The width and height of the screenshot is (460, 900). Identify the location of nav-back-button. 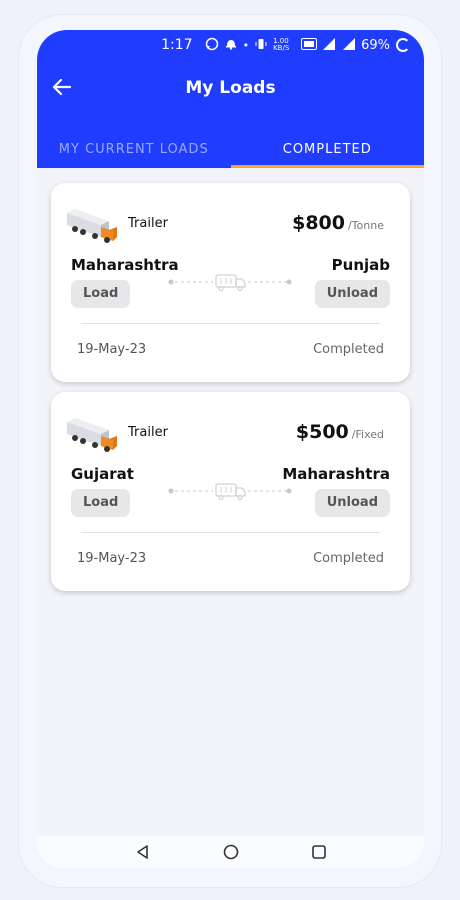
(143, 852).